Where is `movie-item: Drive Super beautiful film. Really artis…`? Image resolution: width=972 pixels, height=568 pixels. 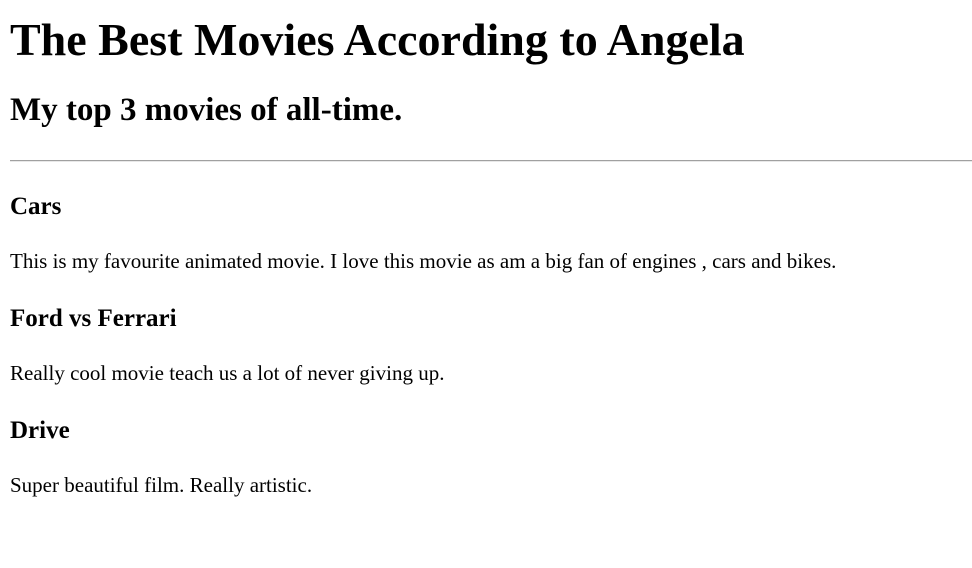 movie-item: Drive Super beautiful film. Really artis… is located at coordinates (491, 457).